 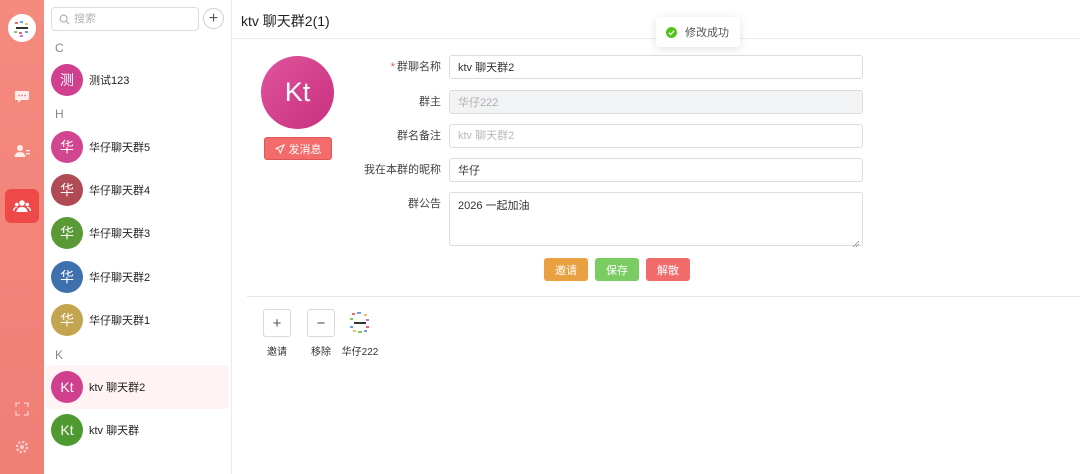 I want to click on list-item-huazai4: 华 华仔聊天群4, so click(x=137, y=190).